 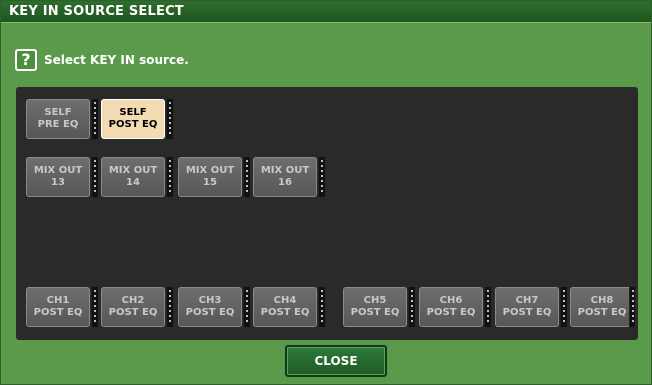 I want to click on help-bar: ? Select KEY IN source., so click(x=102, y=60).